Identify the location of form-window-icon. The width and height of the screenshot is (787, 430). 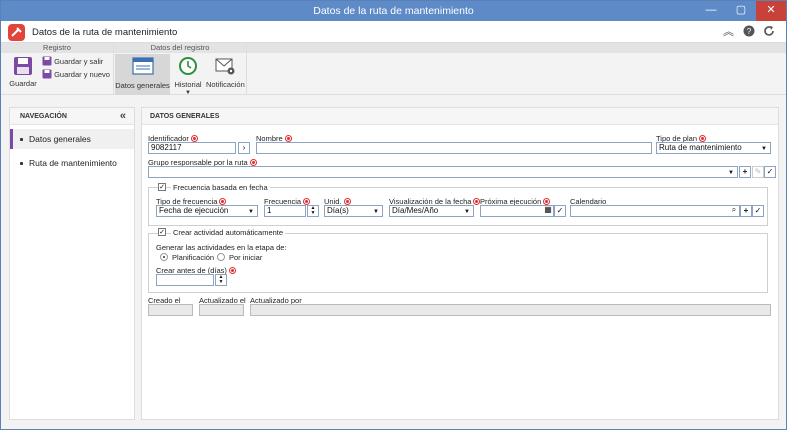
(142, 66).